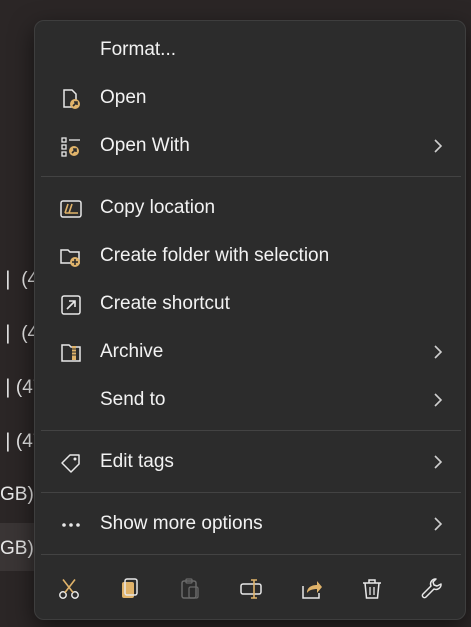  I want to click on menu-item-label: Archive, so click(132, 351).